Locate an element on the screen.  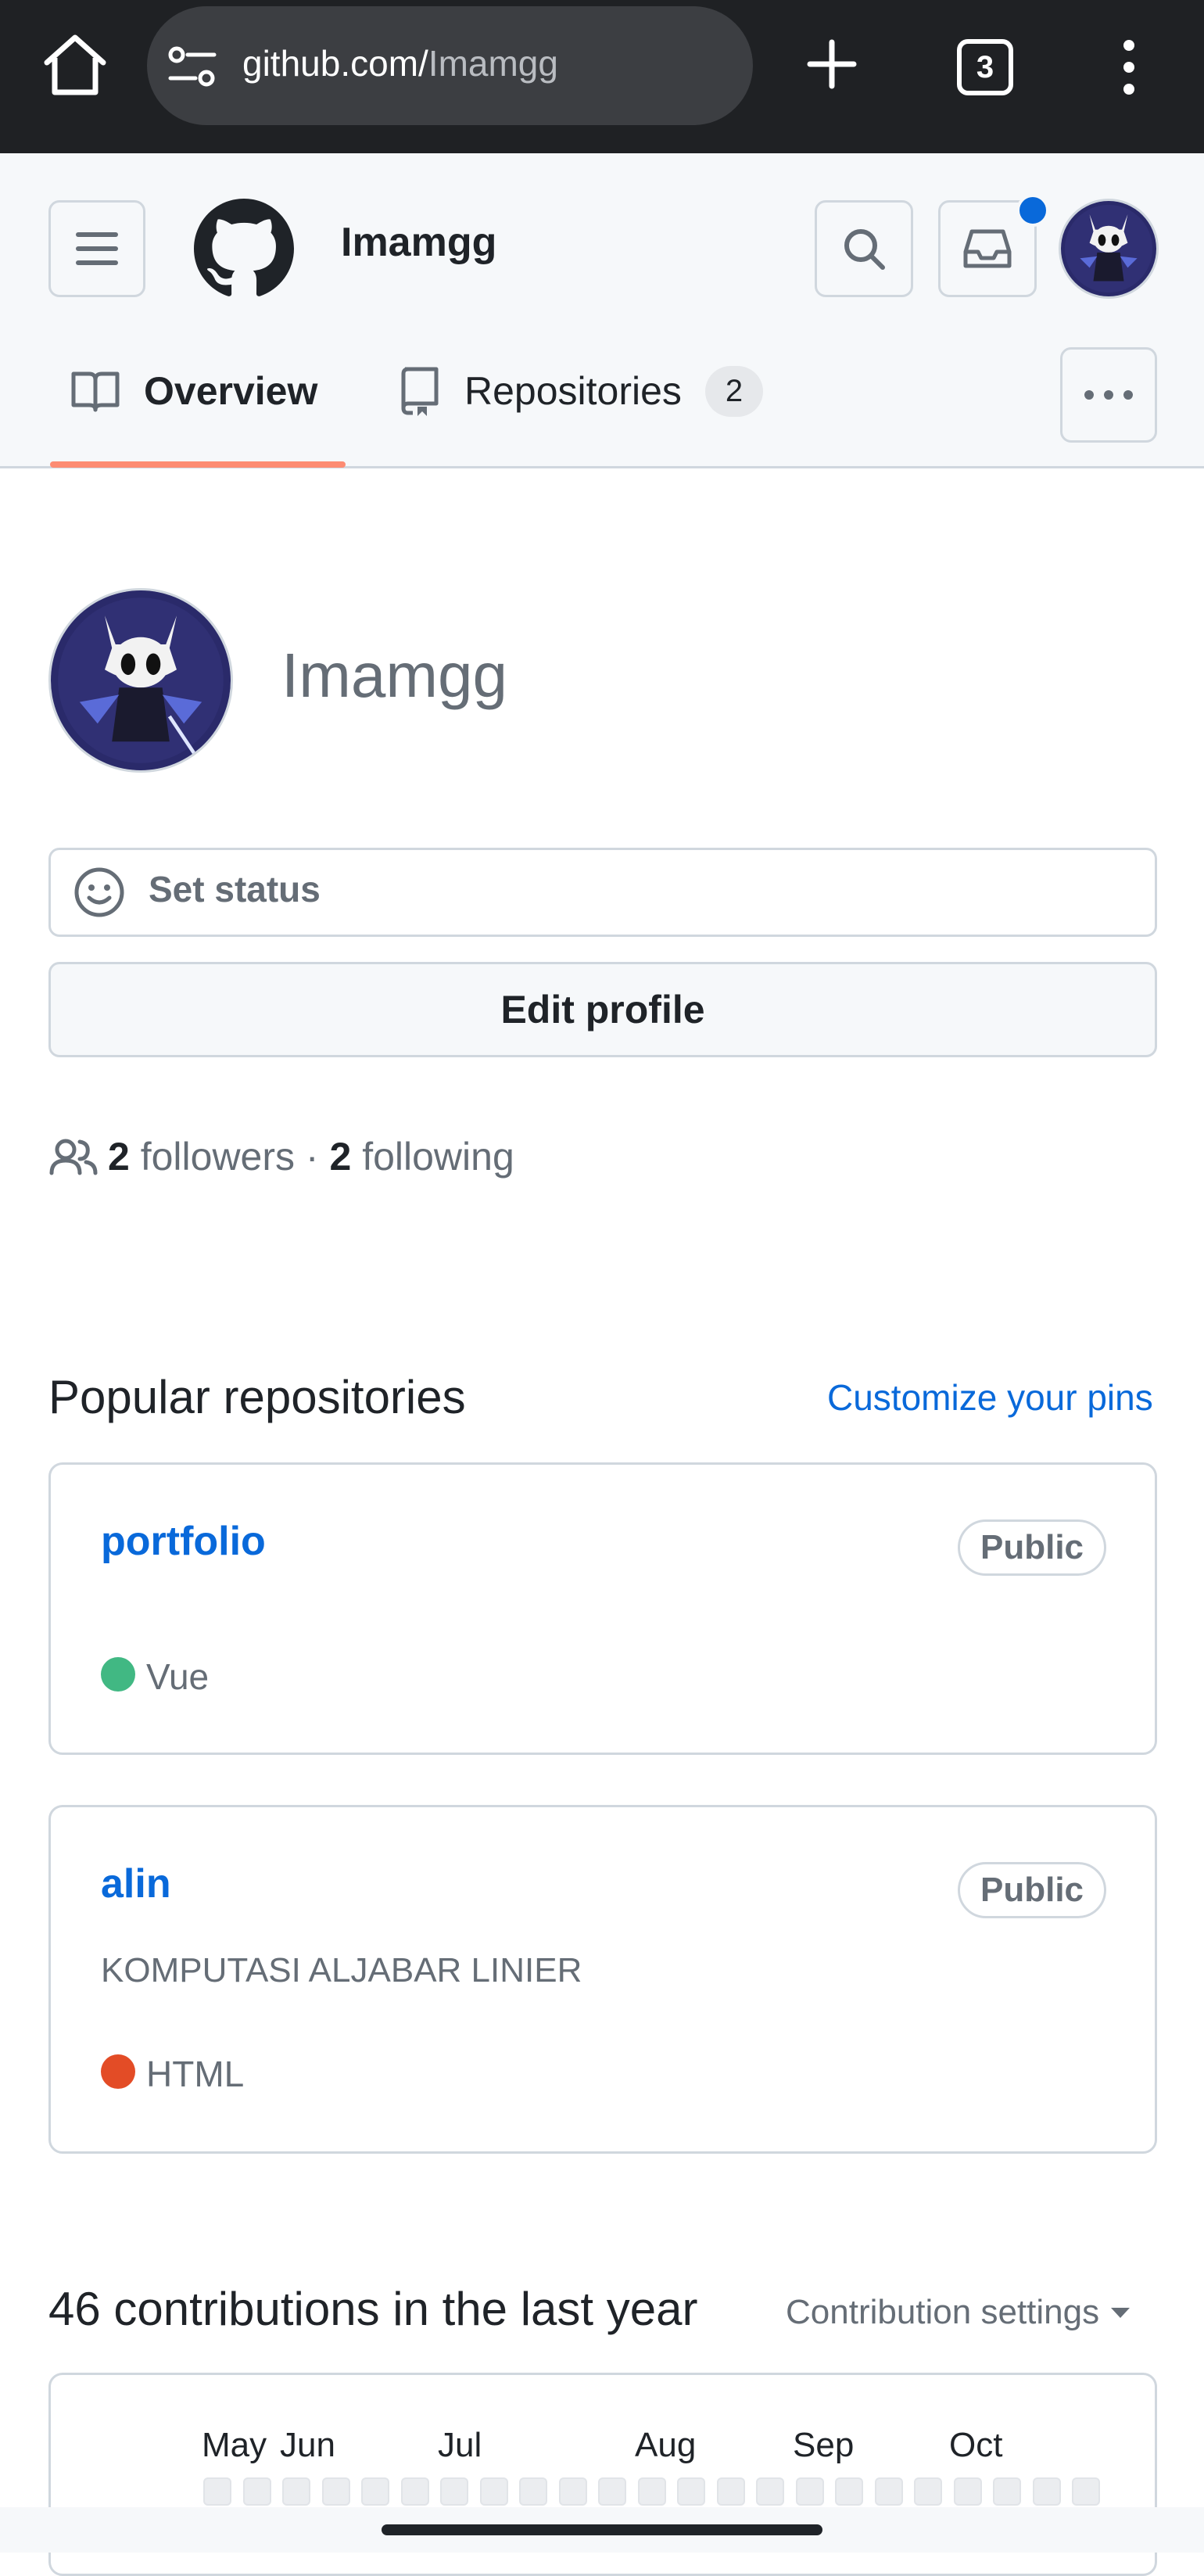
search-button is located at coordinates (864, 249).